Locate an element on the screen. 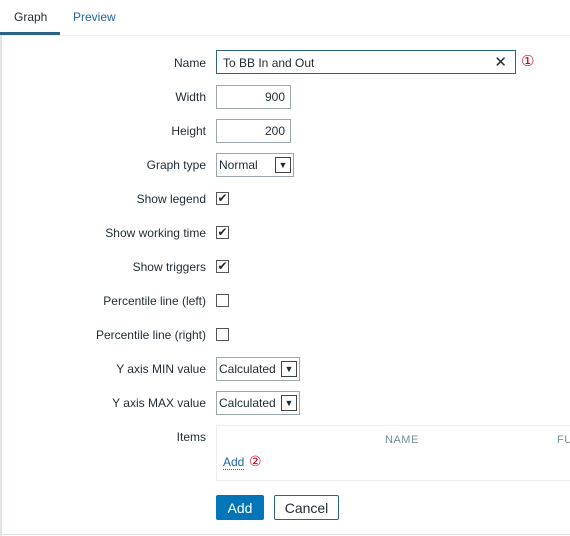 This screenshot has height=536, width=570. active-tab-indicator is located at coordinates (30, 33).